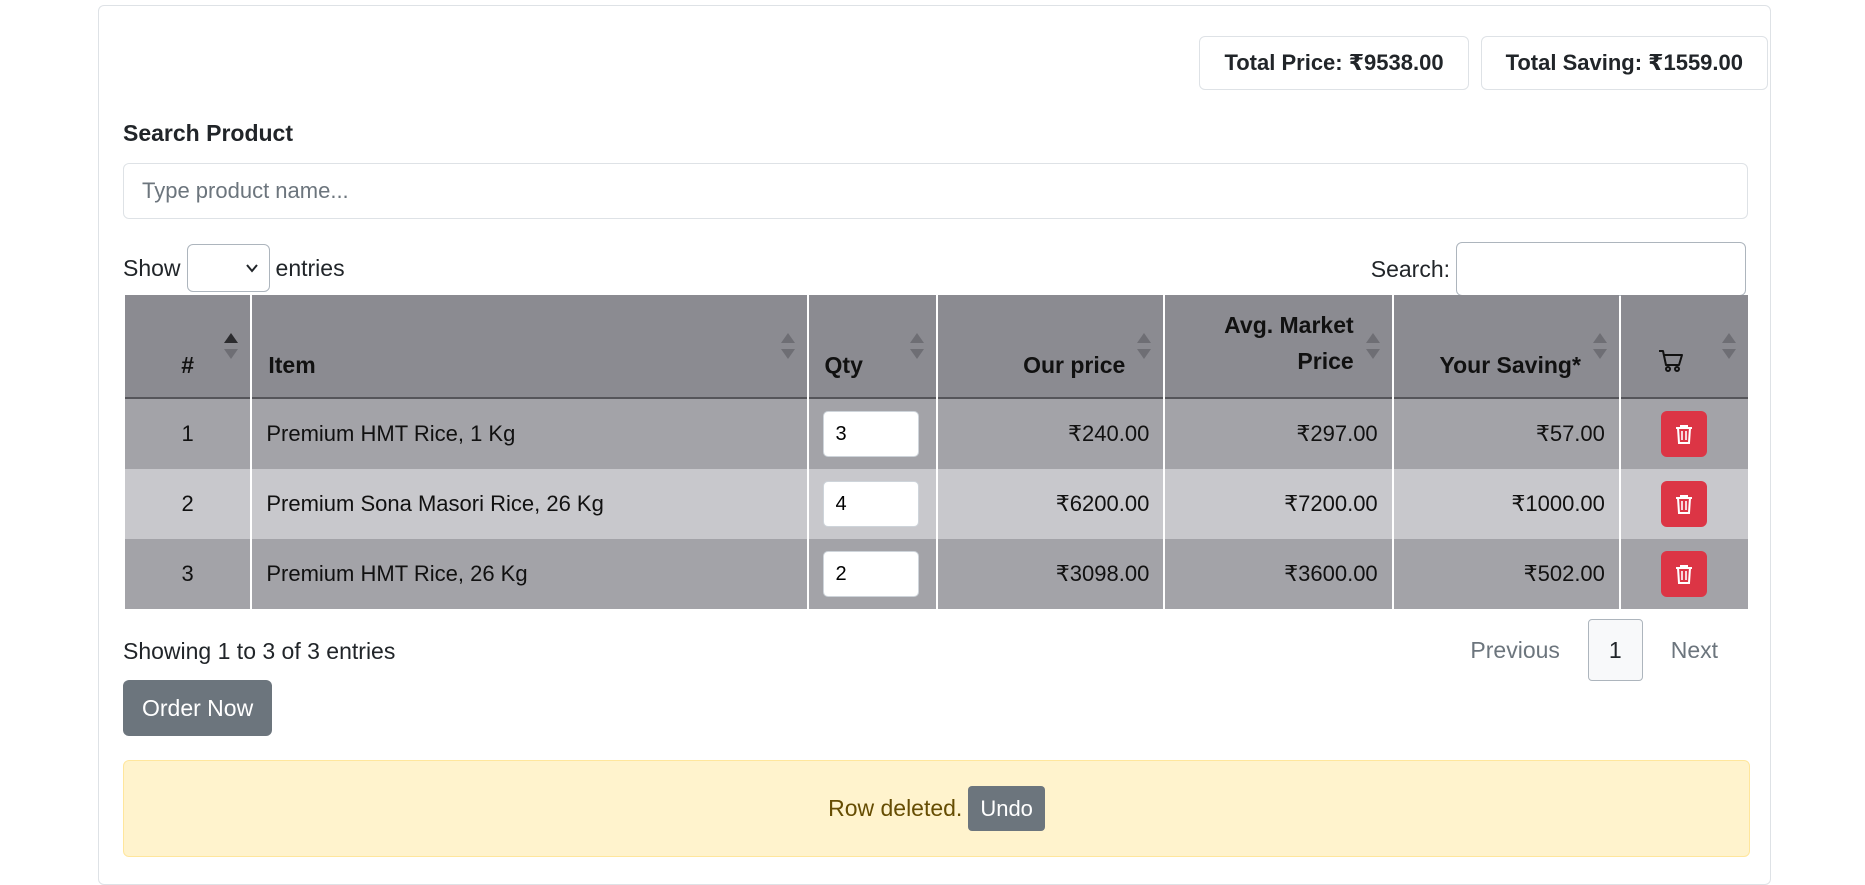 Image resolution: width=1865 pixels, height=885 pixels. I want to click on column-header-saving: Your Saving*, so click(1506, 347).